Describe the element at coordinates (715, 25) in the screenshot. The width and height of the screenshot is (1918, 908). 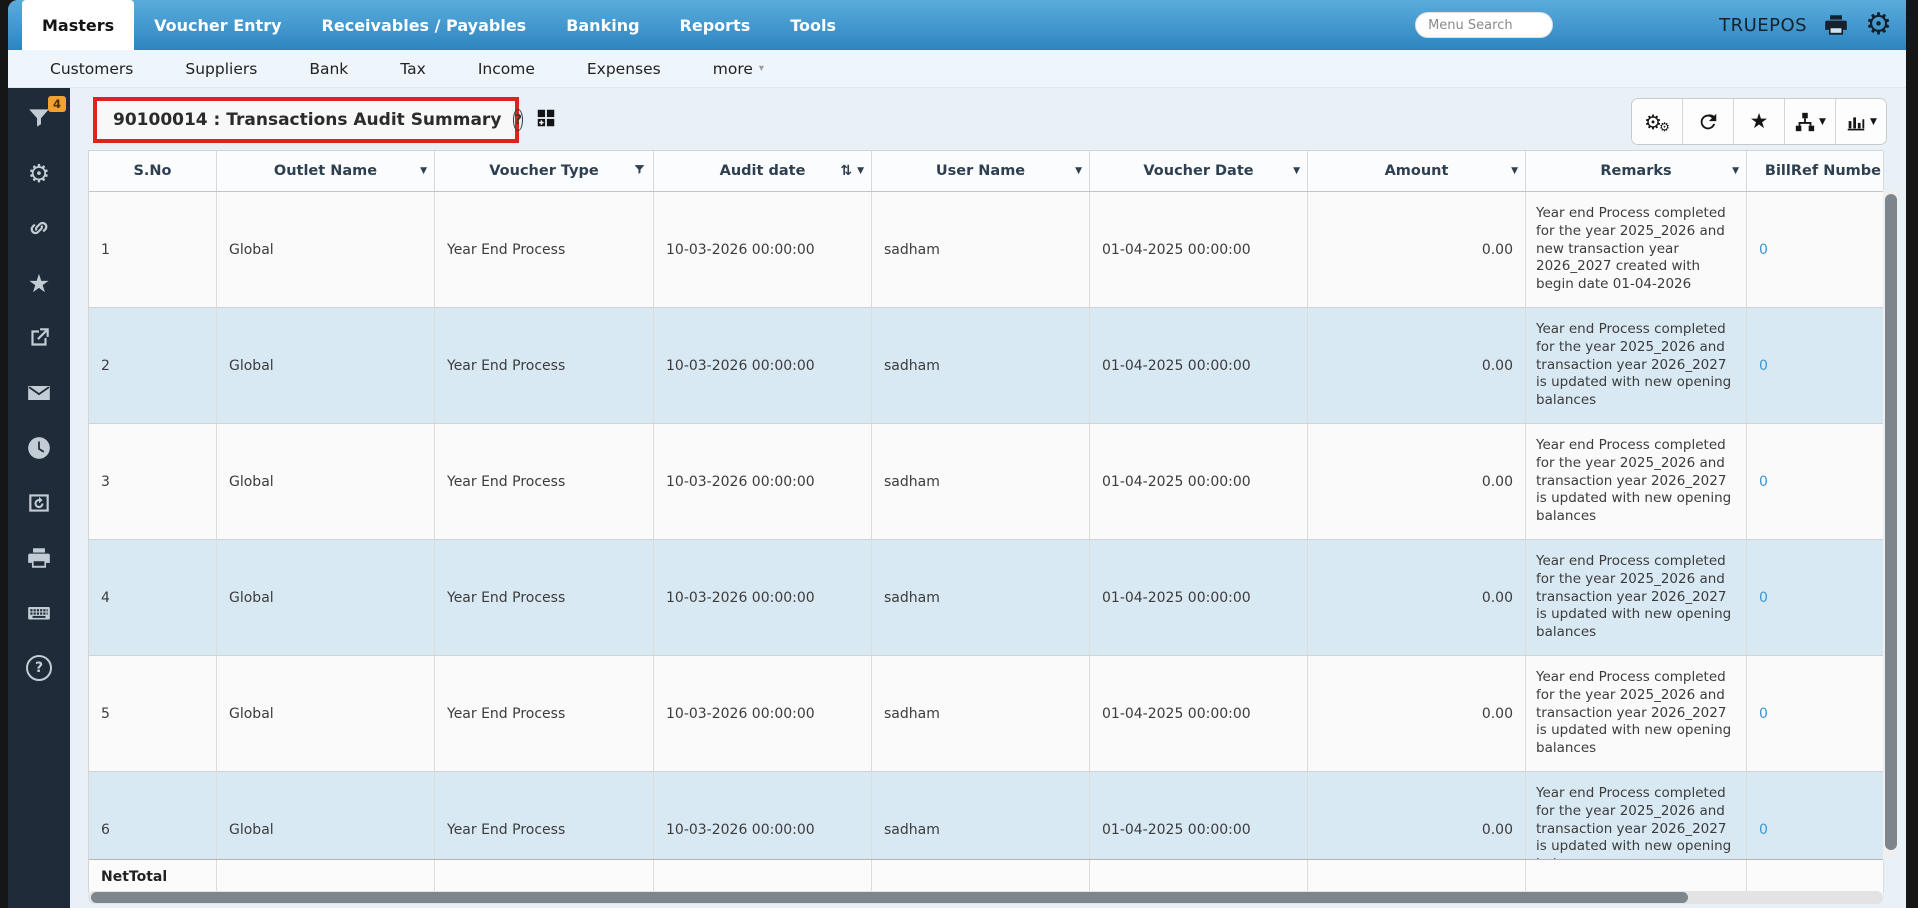
I see `menu-item-reports: Reports` at that location.